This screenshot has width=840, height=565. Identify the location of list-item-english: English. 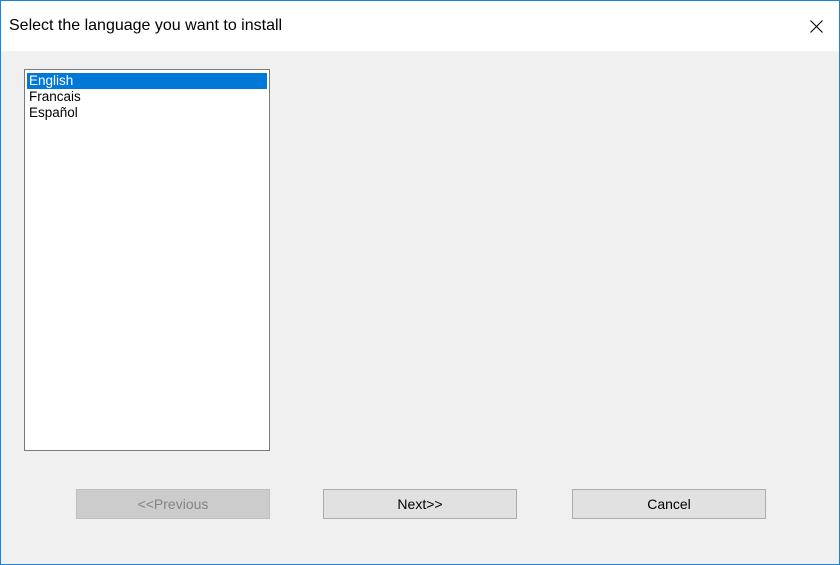
(147, 81).